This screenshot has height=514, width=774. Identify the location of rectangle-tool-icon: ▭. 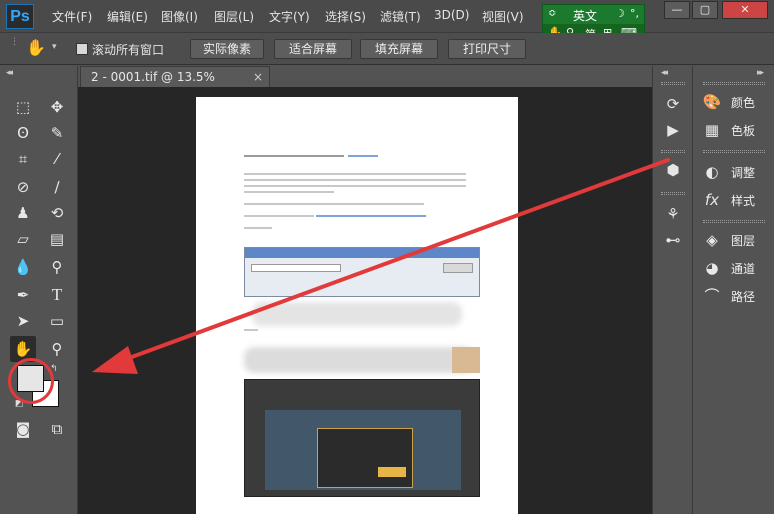
(57, 321).